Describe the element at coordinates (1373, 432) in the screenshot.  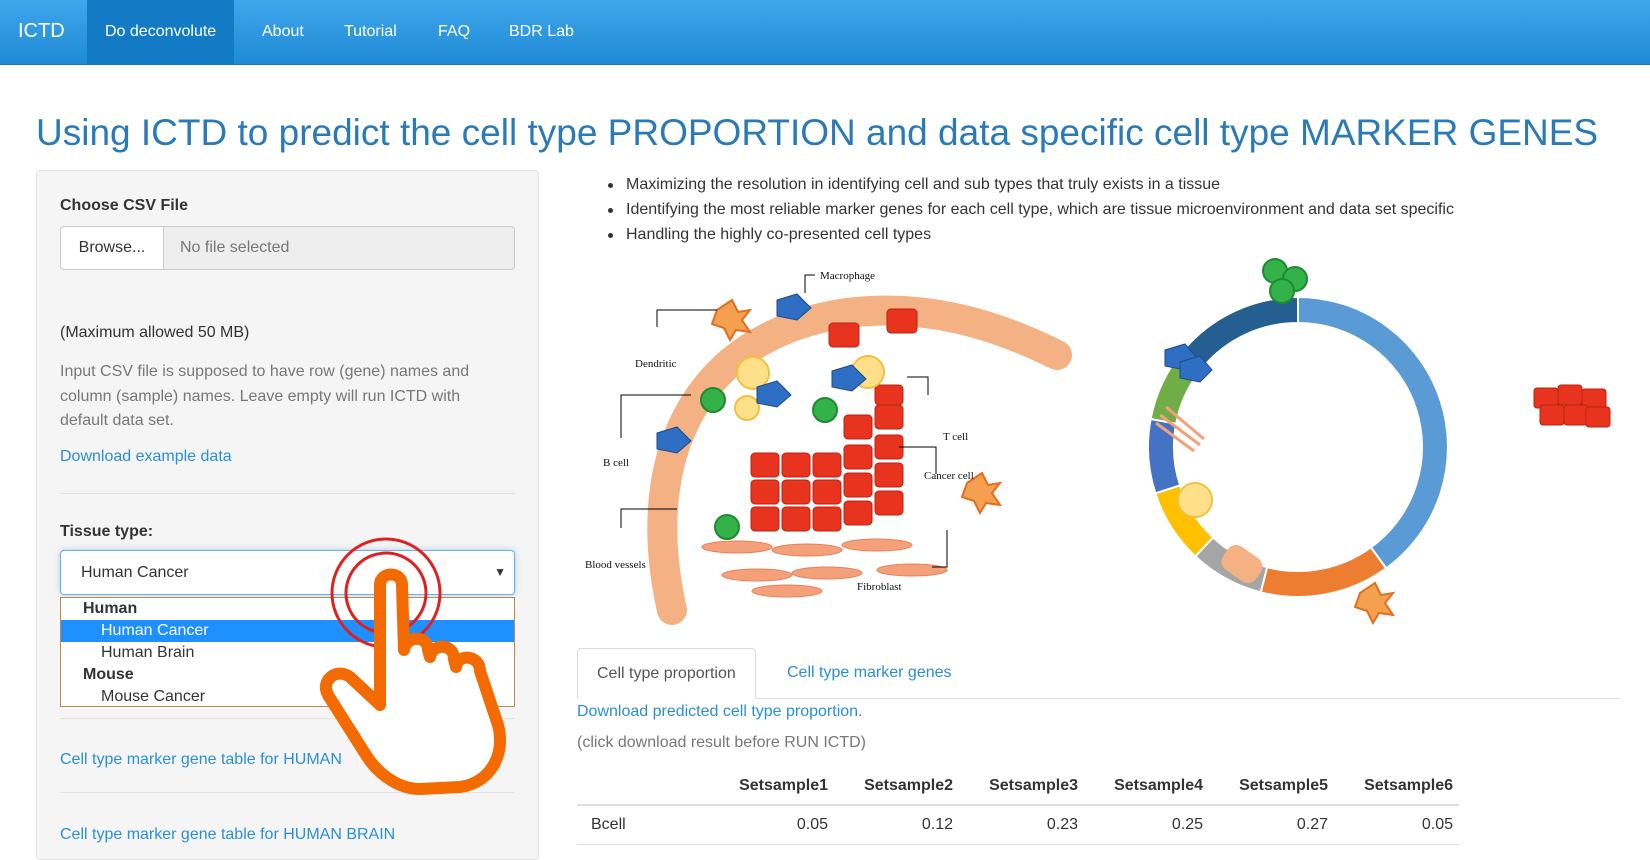
I see `donut-segment` at that location.